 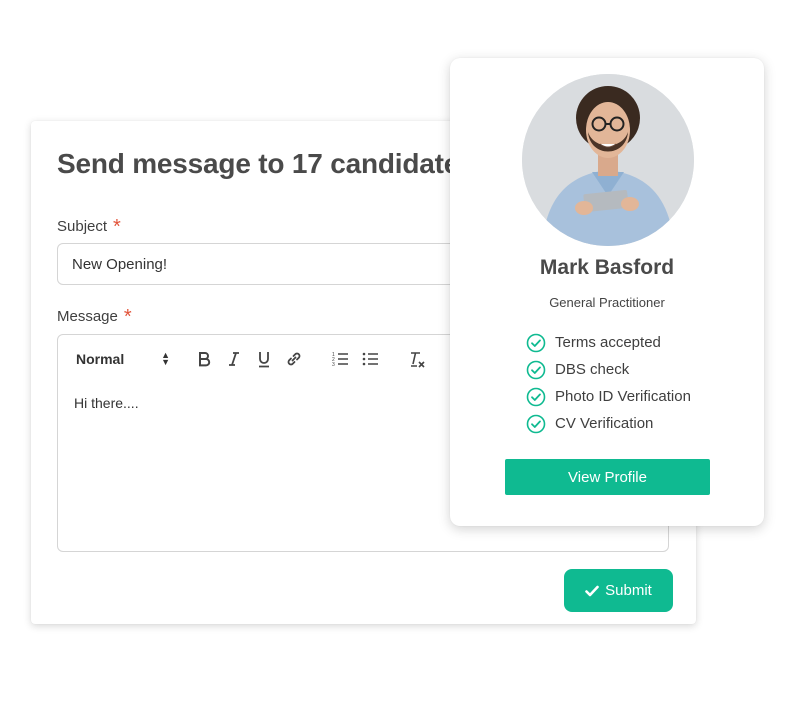 What do you see at coordinates (87, 316) in the screenshot?
I see `message-label: Message` at bounding box center [87, 316].